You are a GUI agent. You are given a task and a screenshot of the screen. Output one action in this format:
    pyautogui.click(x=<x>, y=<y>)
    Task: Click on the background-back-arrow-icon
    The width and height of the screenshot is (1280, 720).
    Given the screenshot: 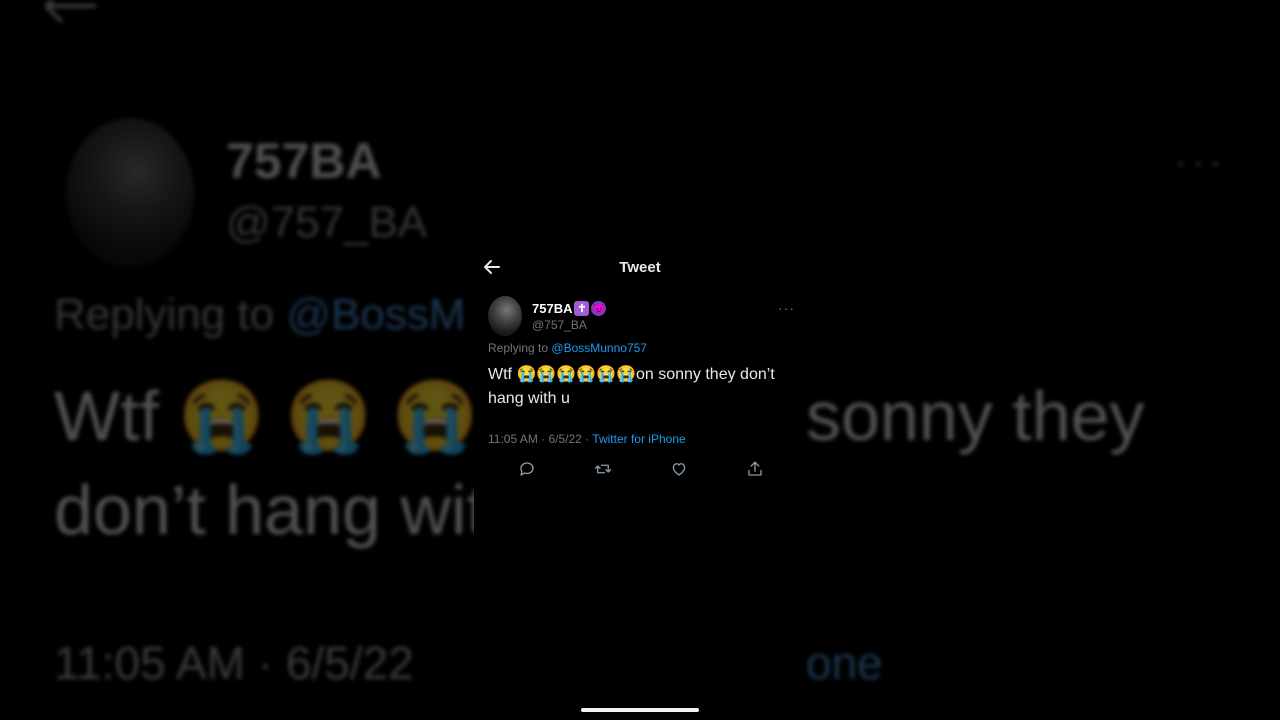 What is the action you would take?
    pyautogui.click(x=70, y=12)
    